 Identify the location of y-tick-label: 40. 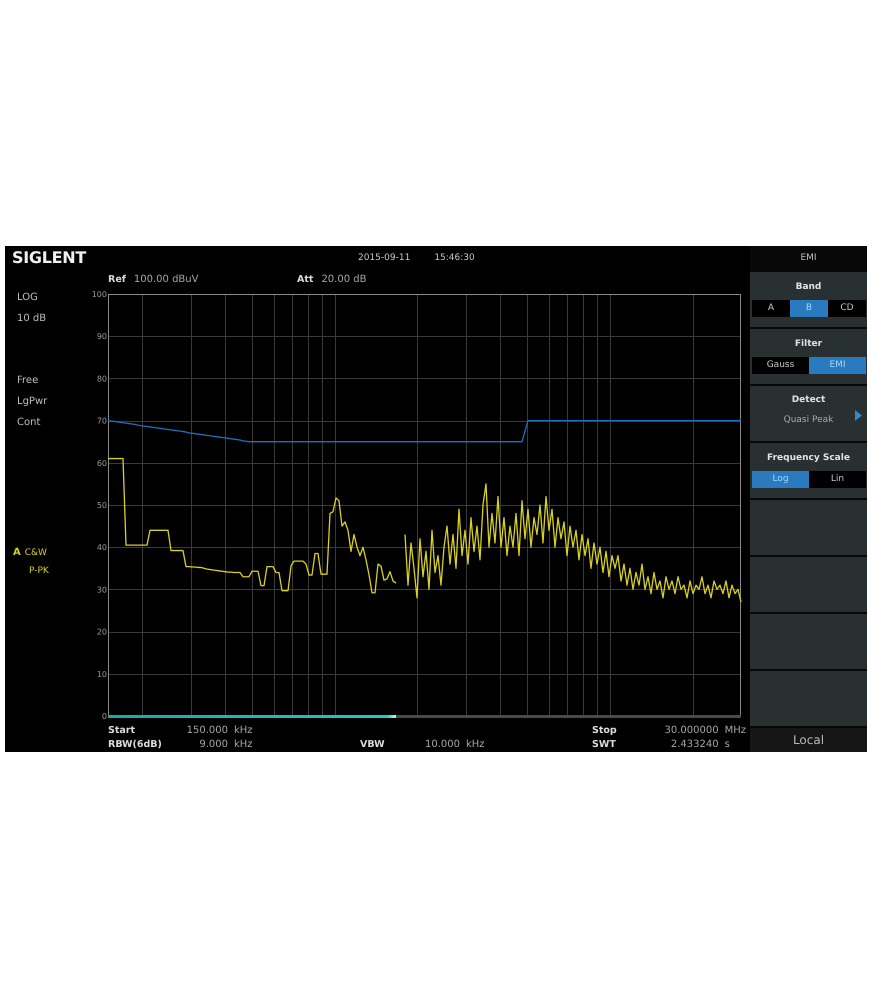
(101, 547).